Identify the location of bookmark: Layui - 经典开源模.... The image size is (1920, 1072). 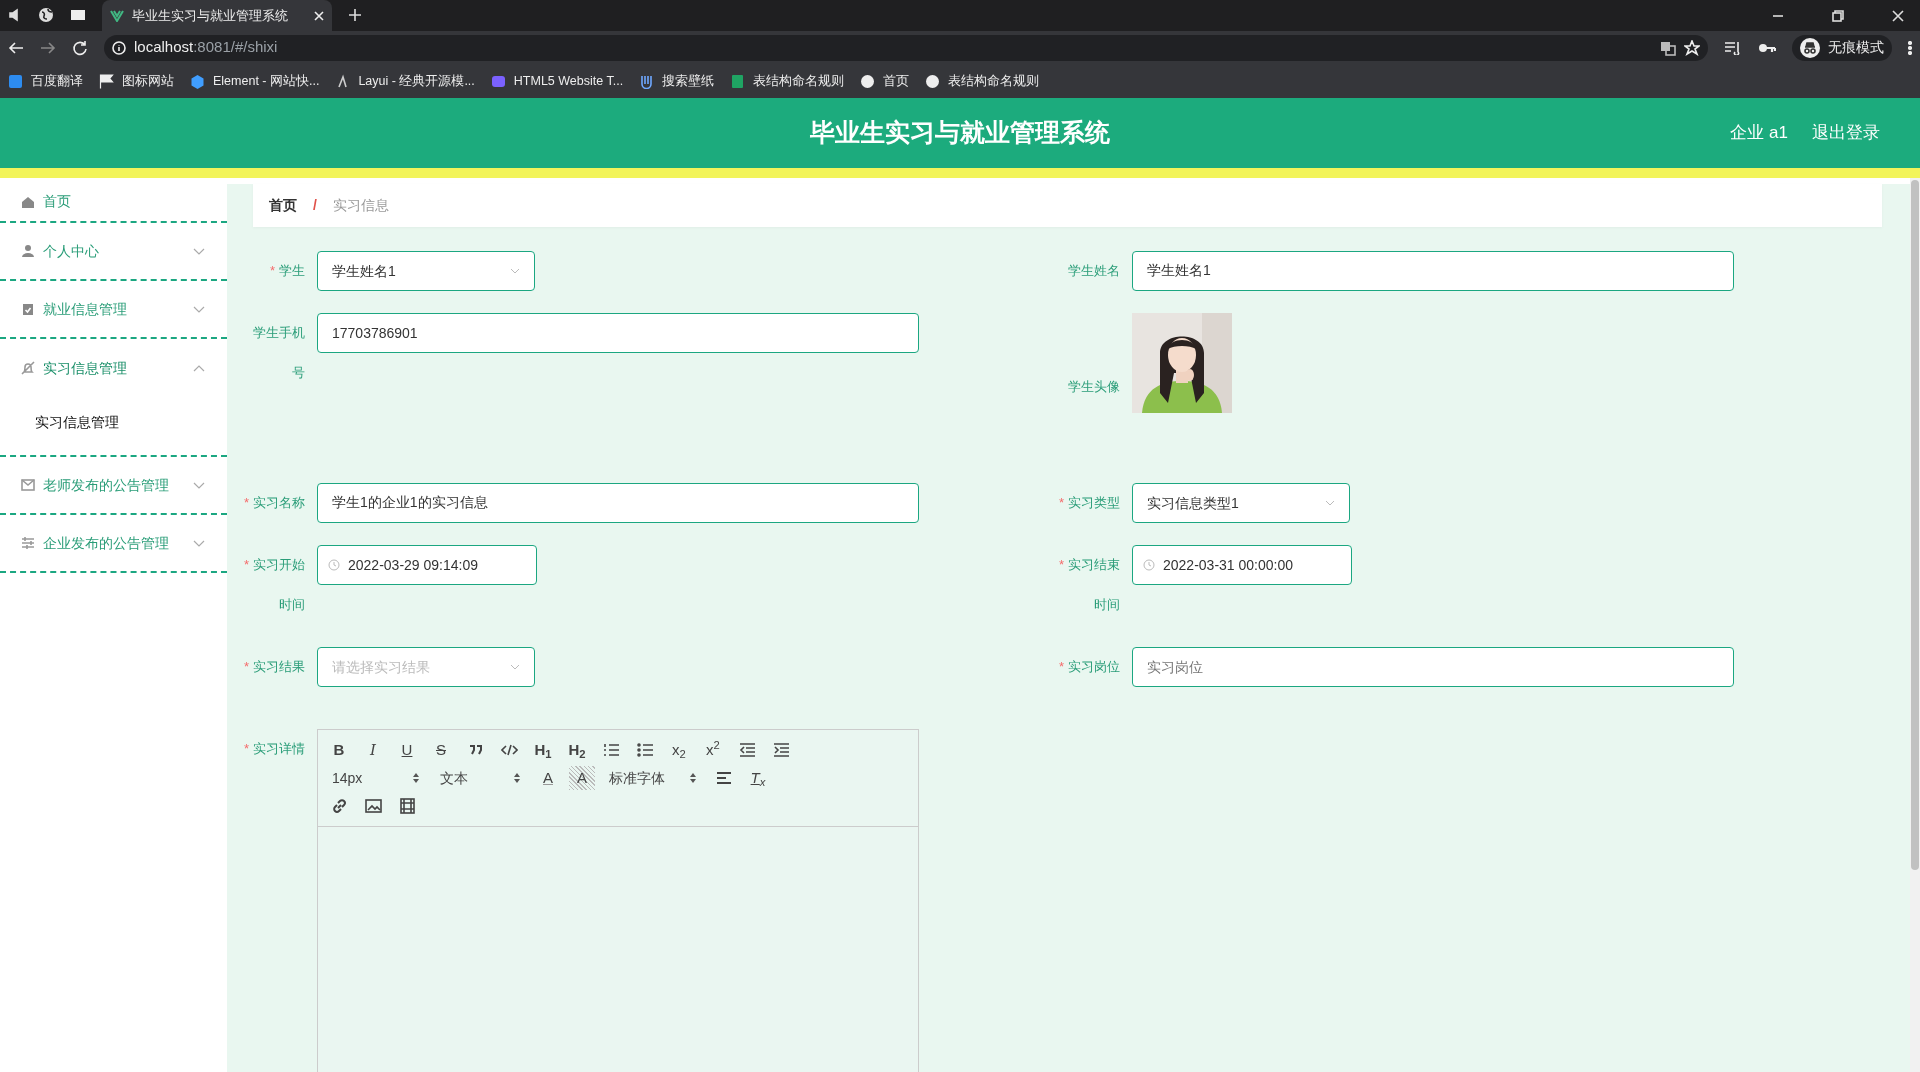
(405, 81).